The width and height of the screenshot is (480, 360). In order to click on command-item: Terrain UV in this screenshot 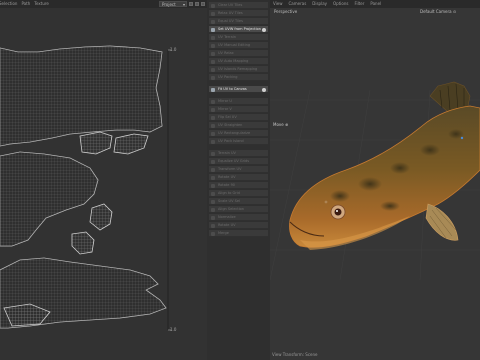, I will do `click(238, 153)`.